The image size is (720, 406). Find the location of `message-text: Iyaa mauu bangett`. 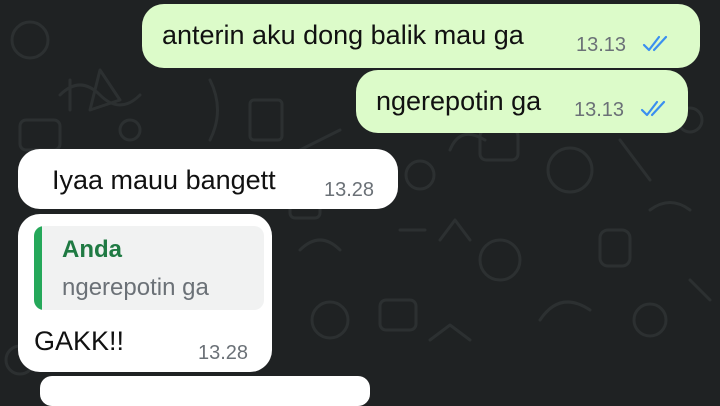

message-text: Iyaa mauu bangett is located at coordinates (164, 180).